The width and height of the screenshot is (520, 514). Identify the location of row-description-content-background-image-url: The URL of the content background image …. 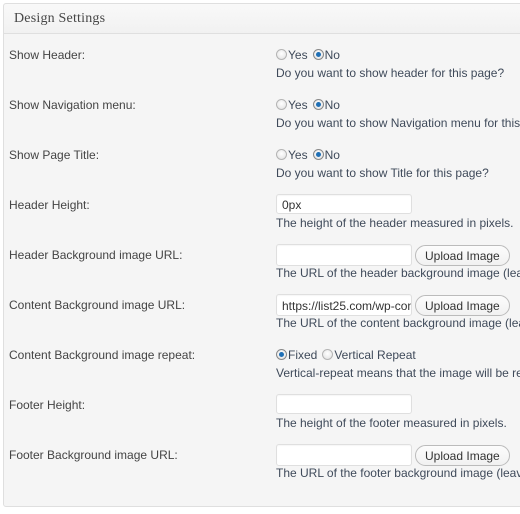
(398, 323).